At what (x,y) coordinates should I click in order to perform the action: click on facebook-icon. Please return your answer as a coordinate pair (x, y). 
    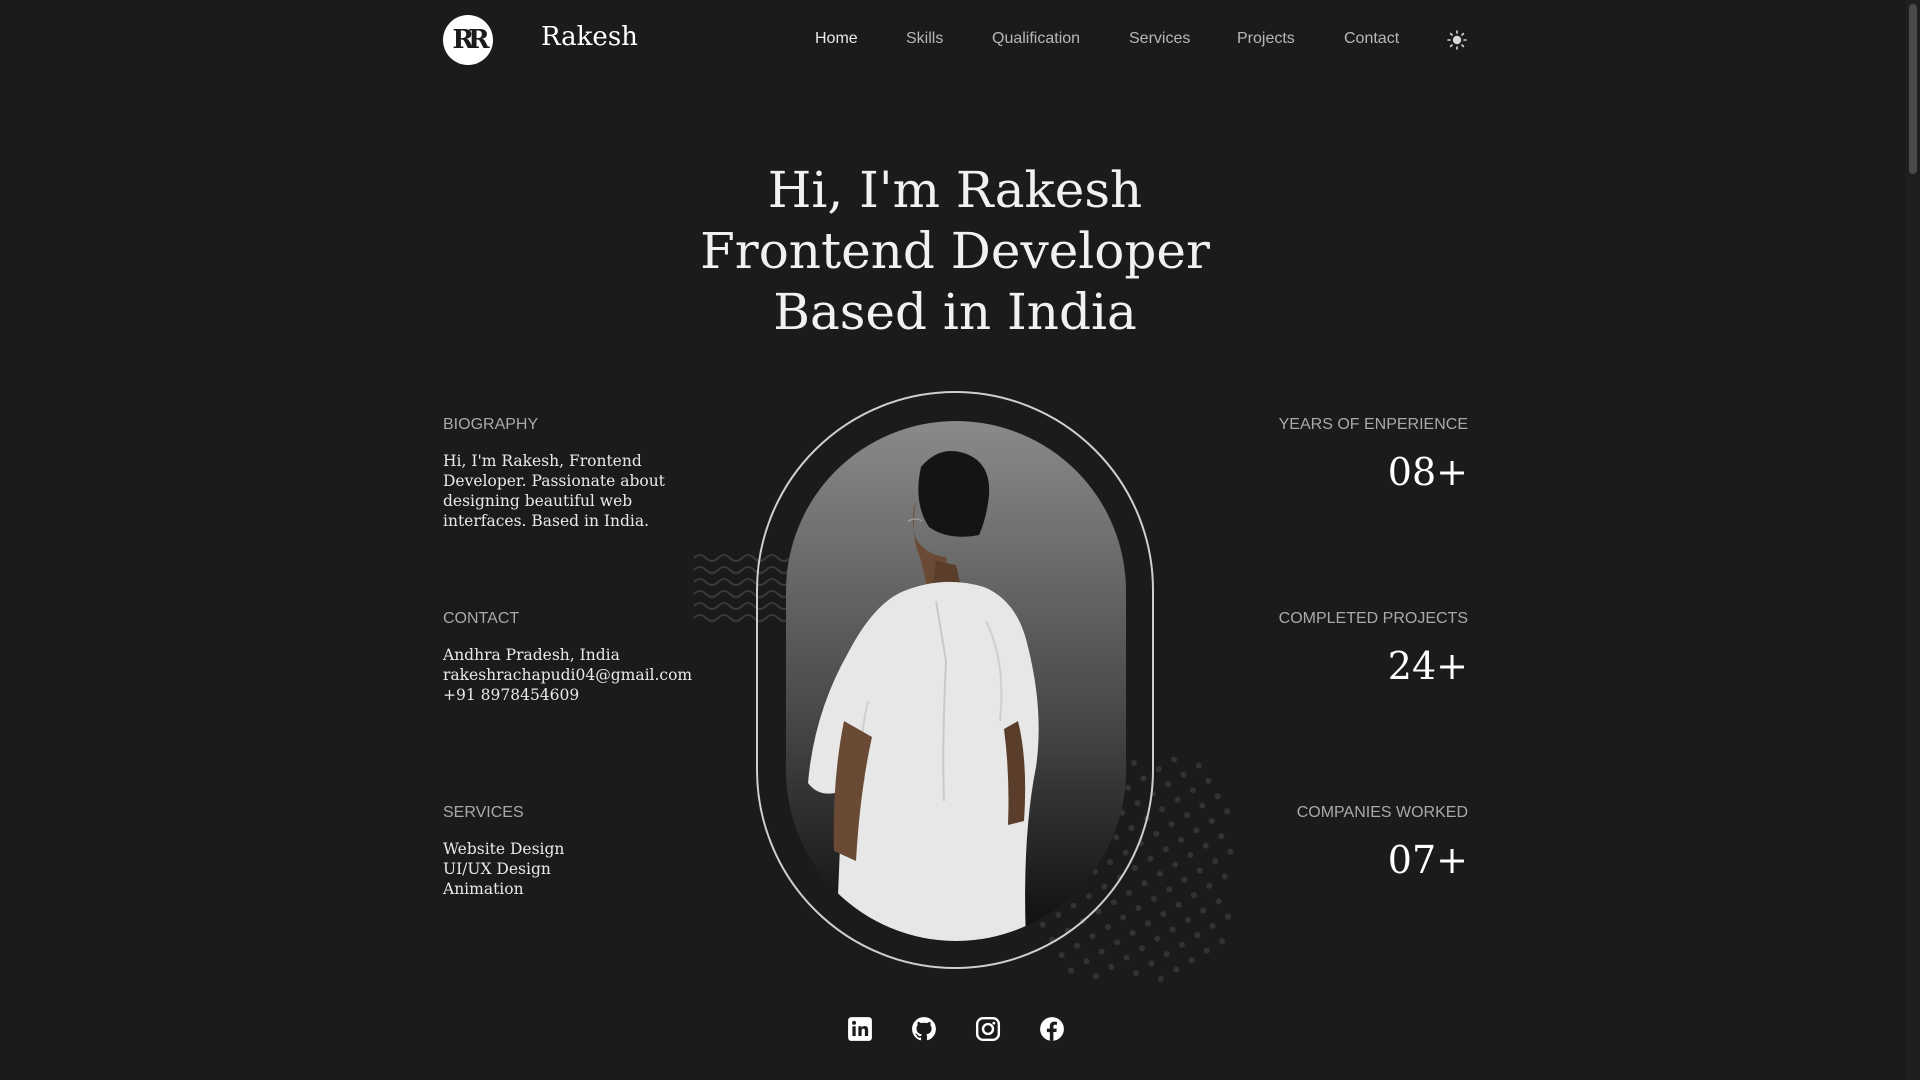
    Looking at the image, I should click on (1052, 1029).